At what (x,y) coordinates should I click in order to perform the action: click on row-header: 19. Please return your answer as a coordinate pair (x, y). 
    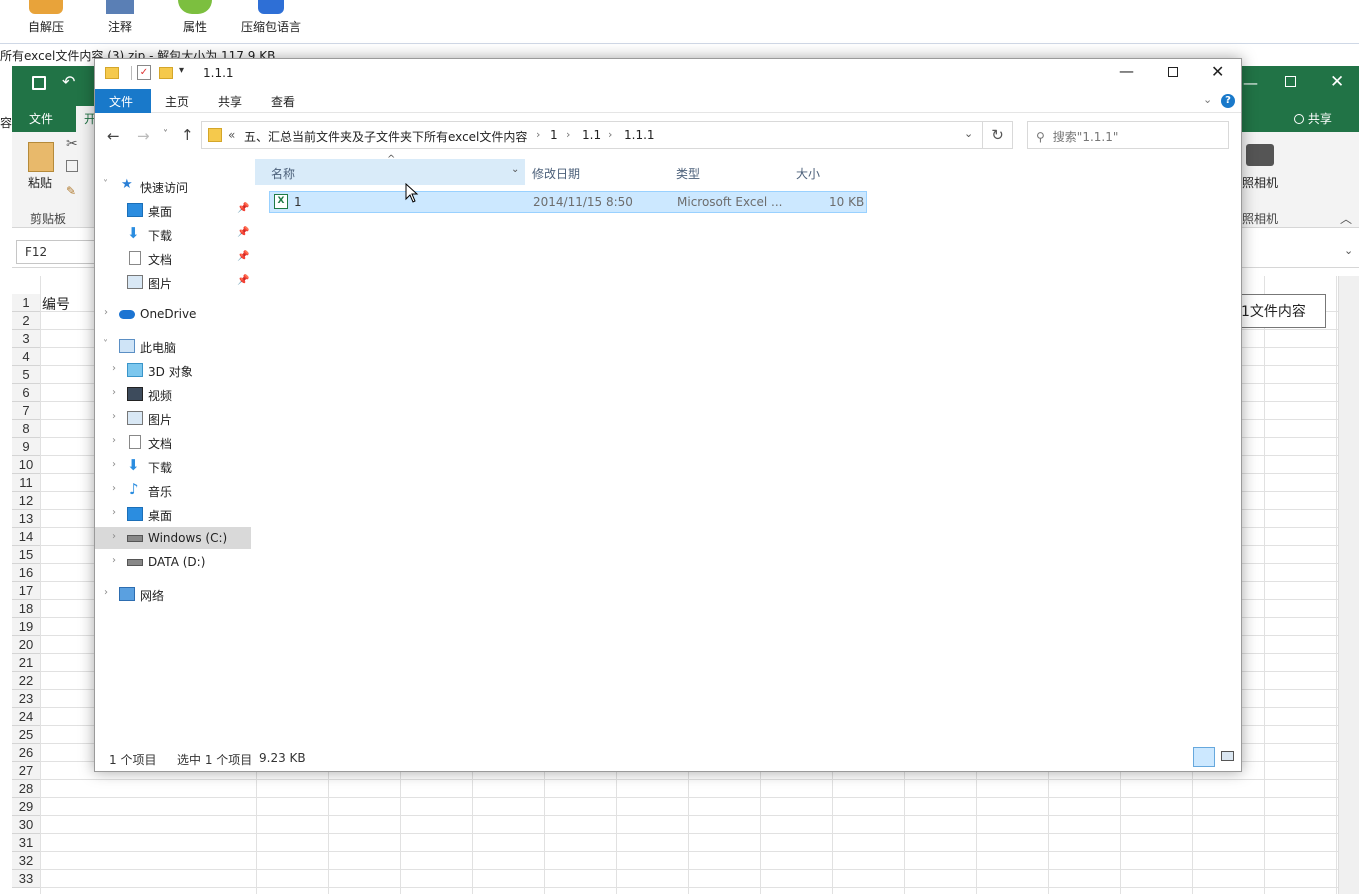
    Looking at the image, I should click on (26, 627).